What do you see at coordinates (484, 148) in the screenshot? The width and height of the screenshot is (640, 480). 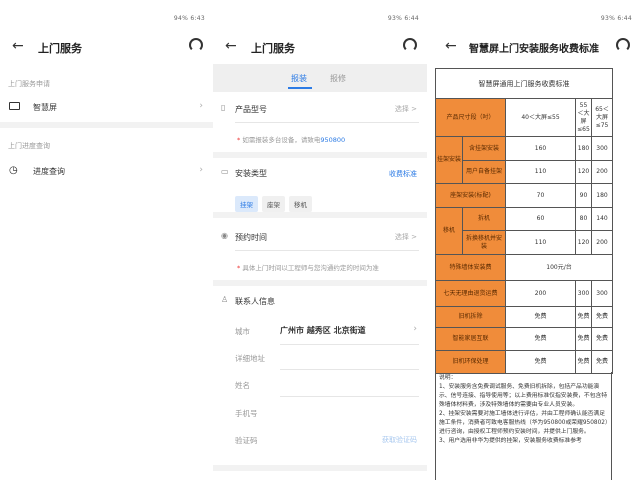 I see `row-header: 含挂架安装` at bounding box center [484, 148].